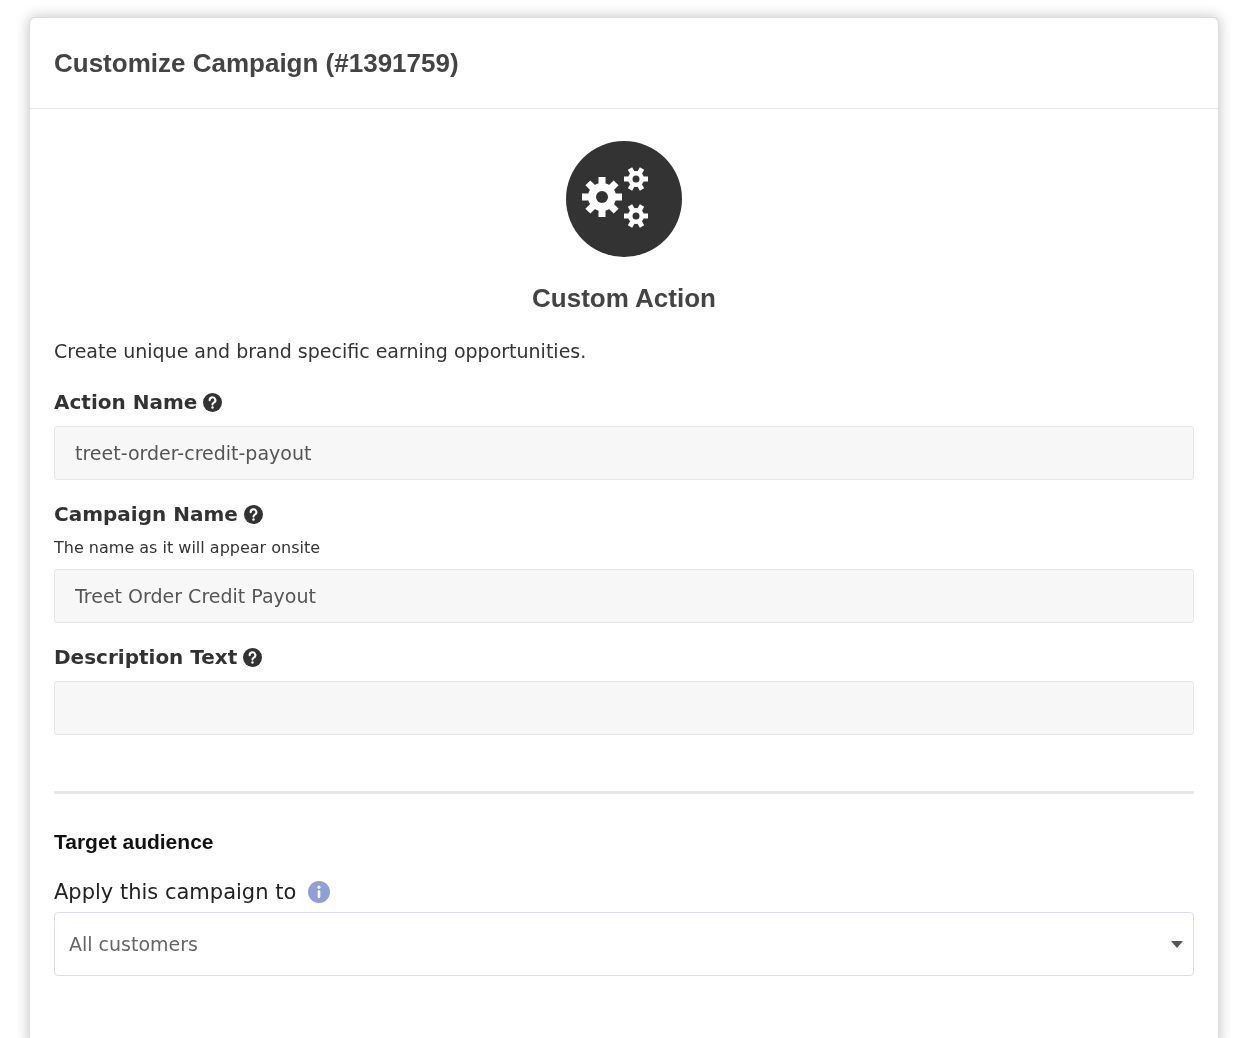 The width and height of the screenshot is (1242, 1038). I want to click on section-heading: Target audience, so click(134, 842).